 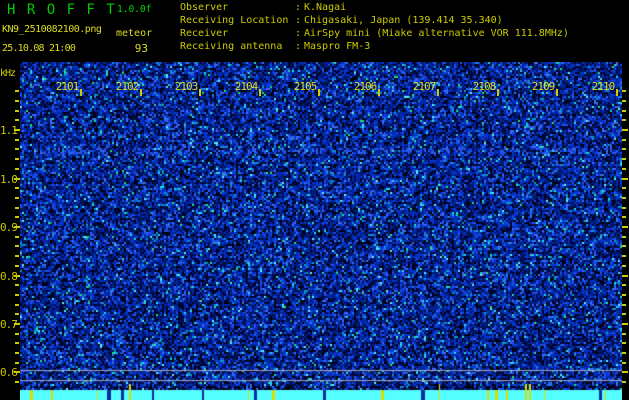 I want to click on app-version: 1.0.0f, so click(x=134, y=9).